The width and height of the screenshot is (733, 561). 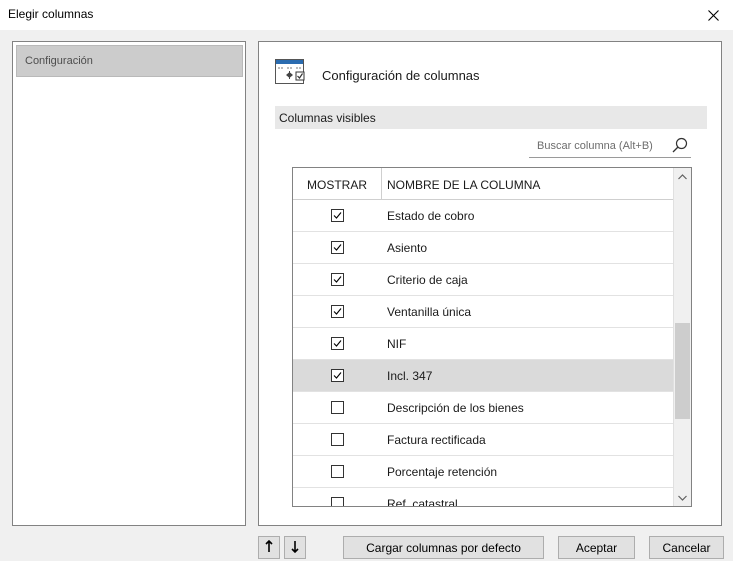 What do you see at coordinates (427, 280) in the screenshot?
I see `column-name: Criterio de caja` at bounding box center [427, 280].